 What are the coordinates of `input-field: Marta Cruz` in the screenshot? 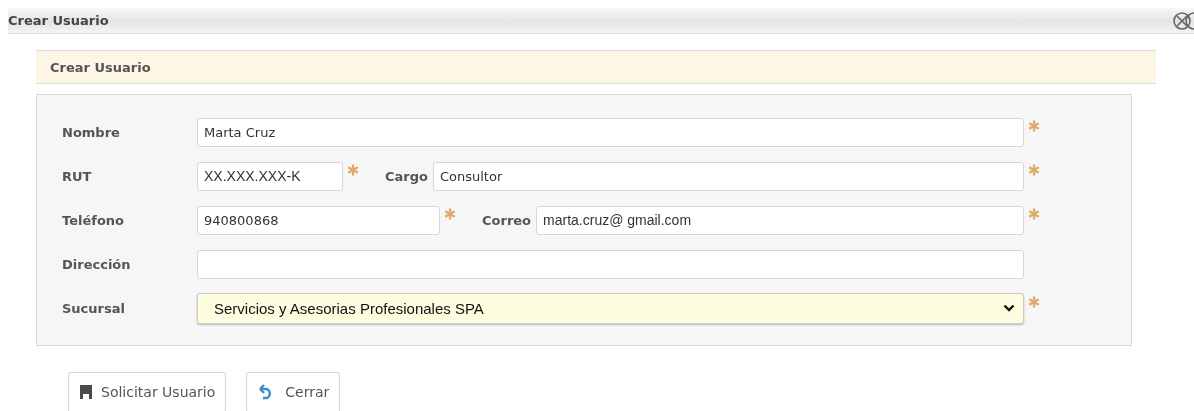 It's located at (610, 132).